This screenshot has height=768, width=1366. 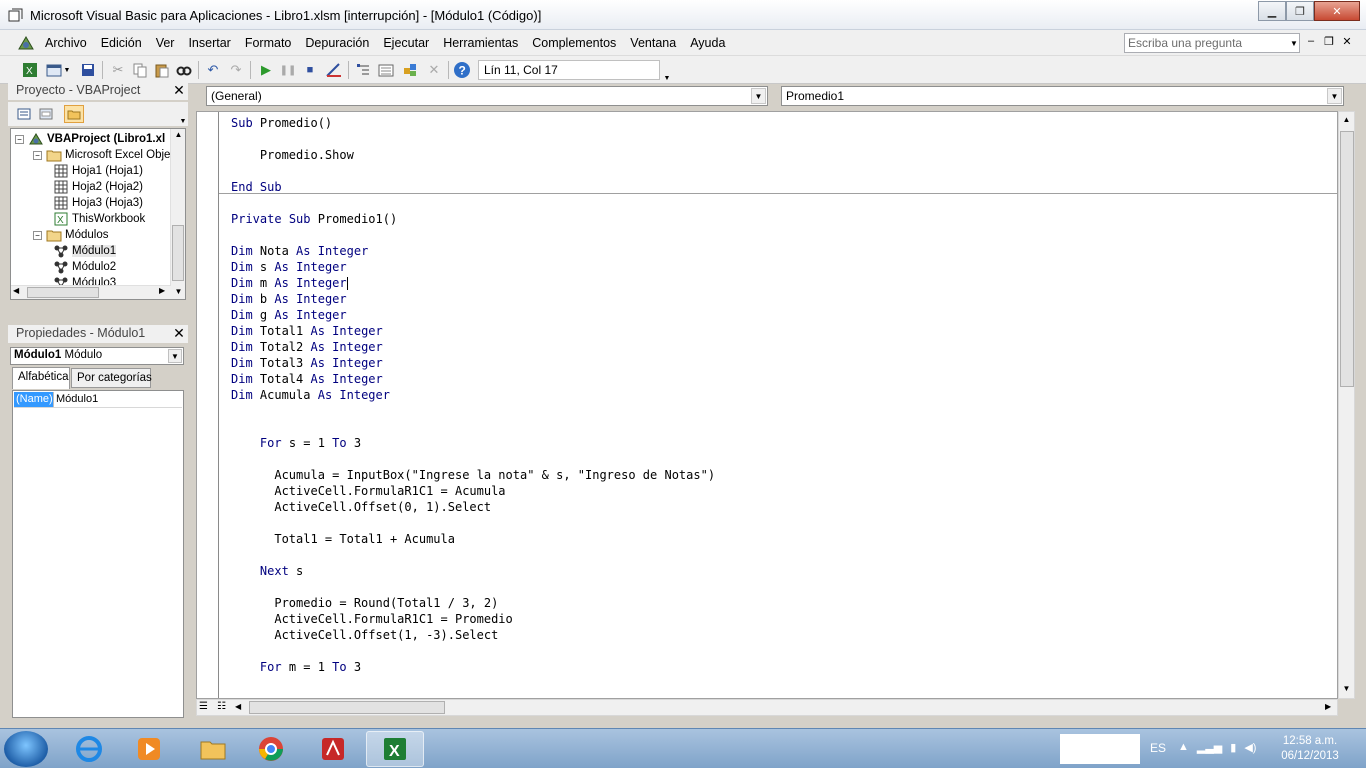 What do you see at coordinates (26, 43) in the screenshot?
I see `vba-menu-icon` at bounding box center [26, 43].